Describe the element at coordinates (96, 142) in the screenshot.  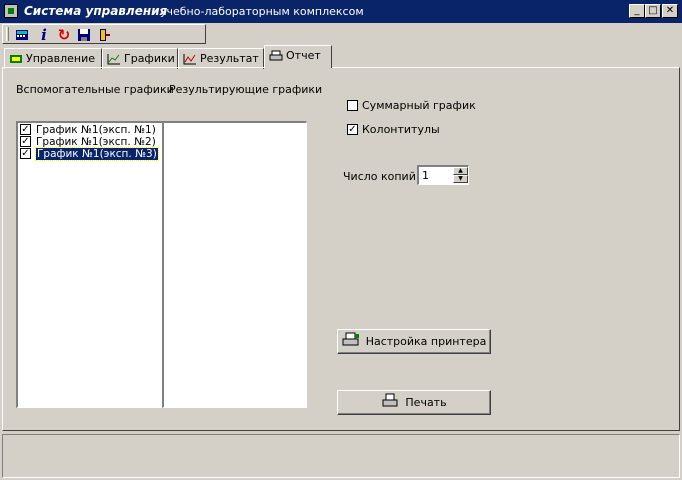
I see `aux-item-2-label: График №1(эксп. №2)` at that location.